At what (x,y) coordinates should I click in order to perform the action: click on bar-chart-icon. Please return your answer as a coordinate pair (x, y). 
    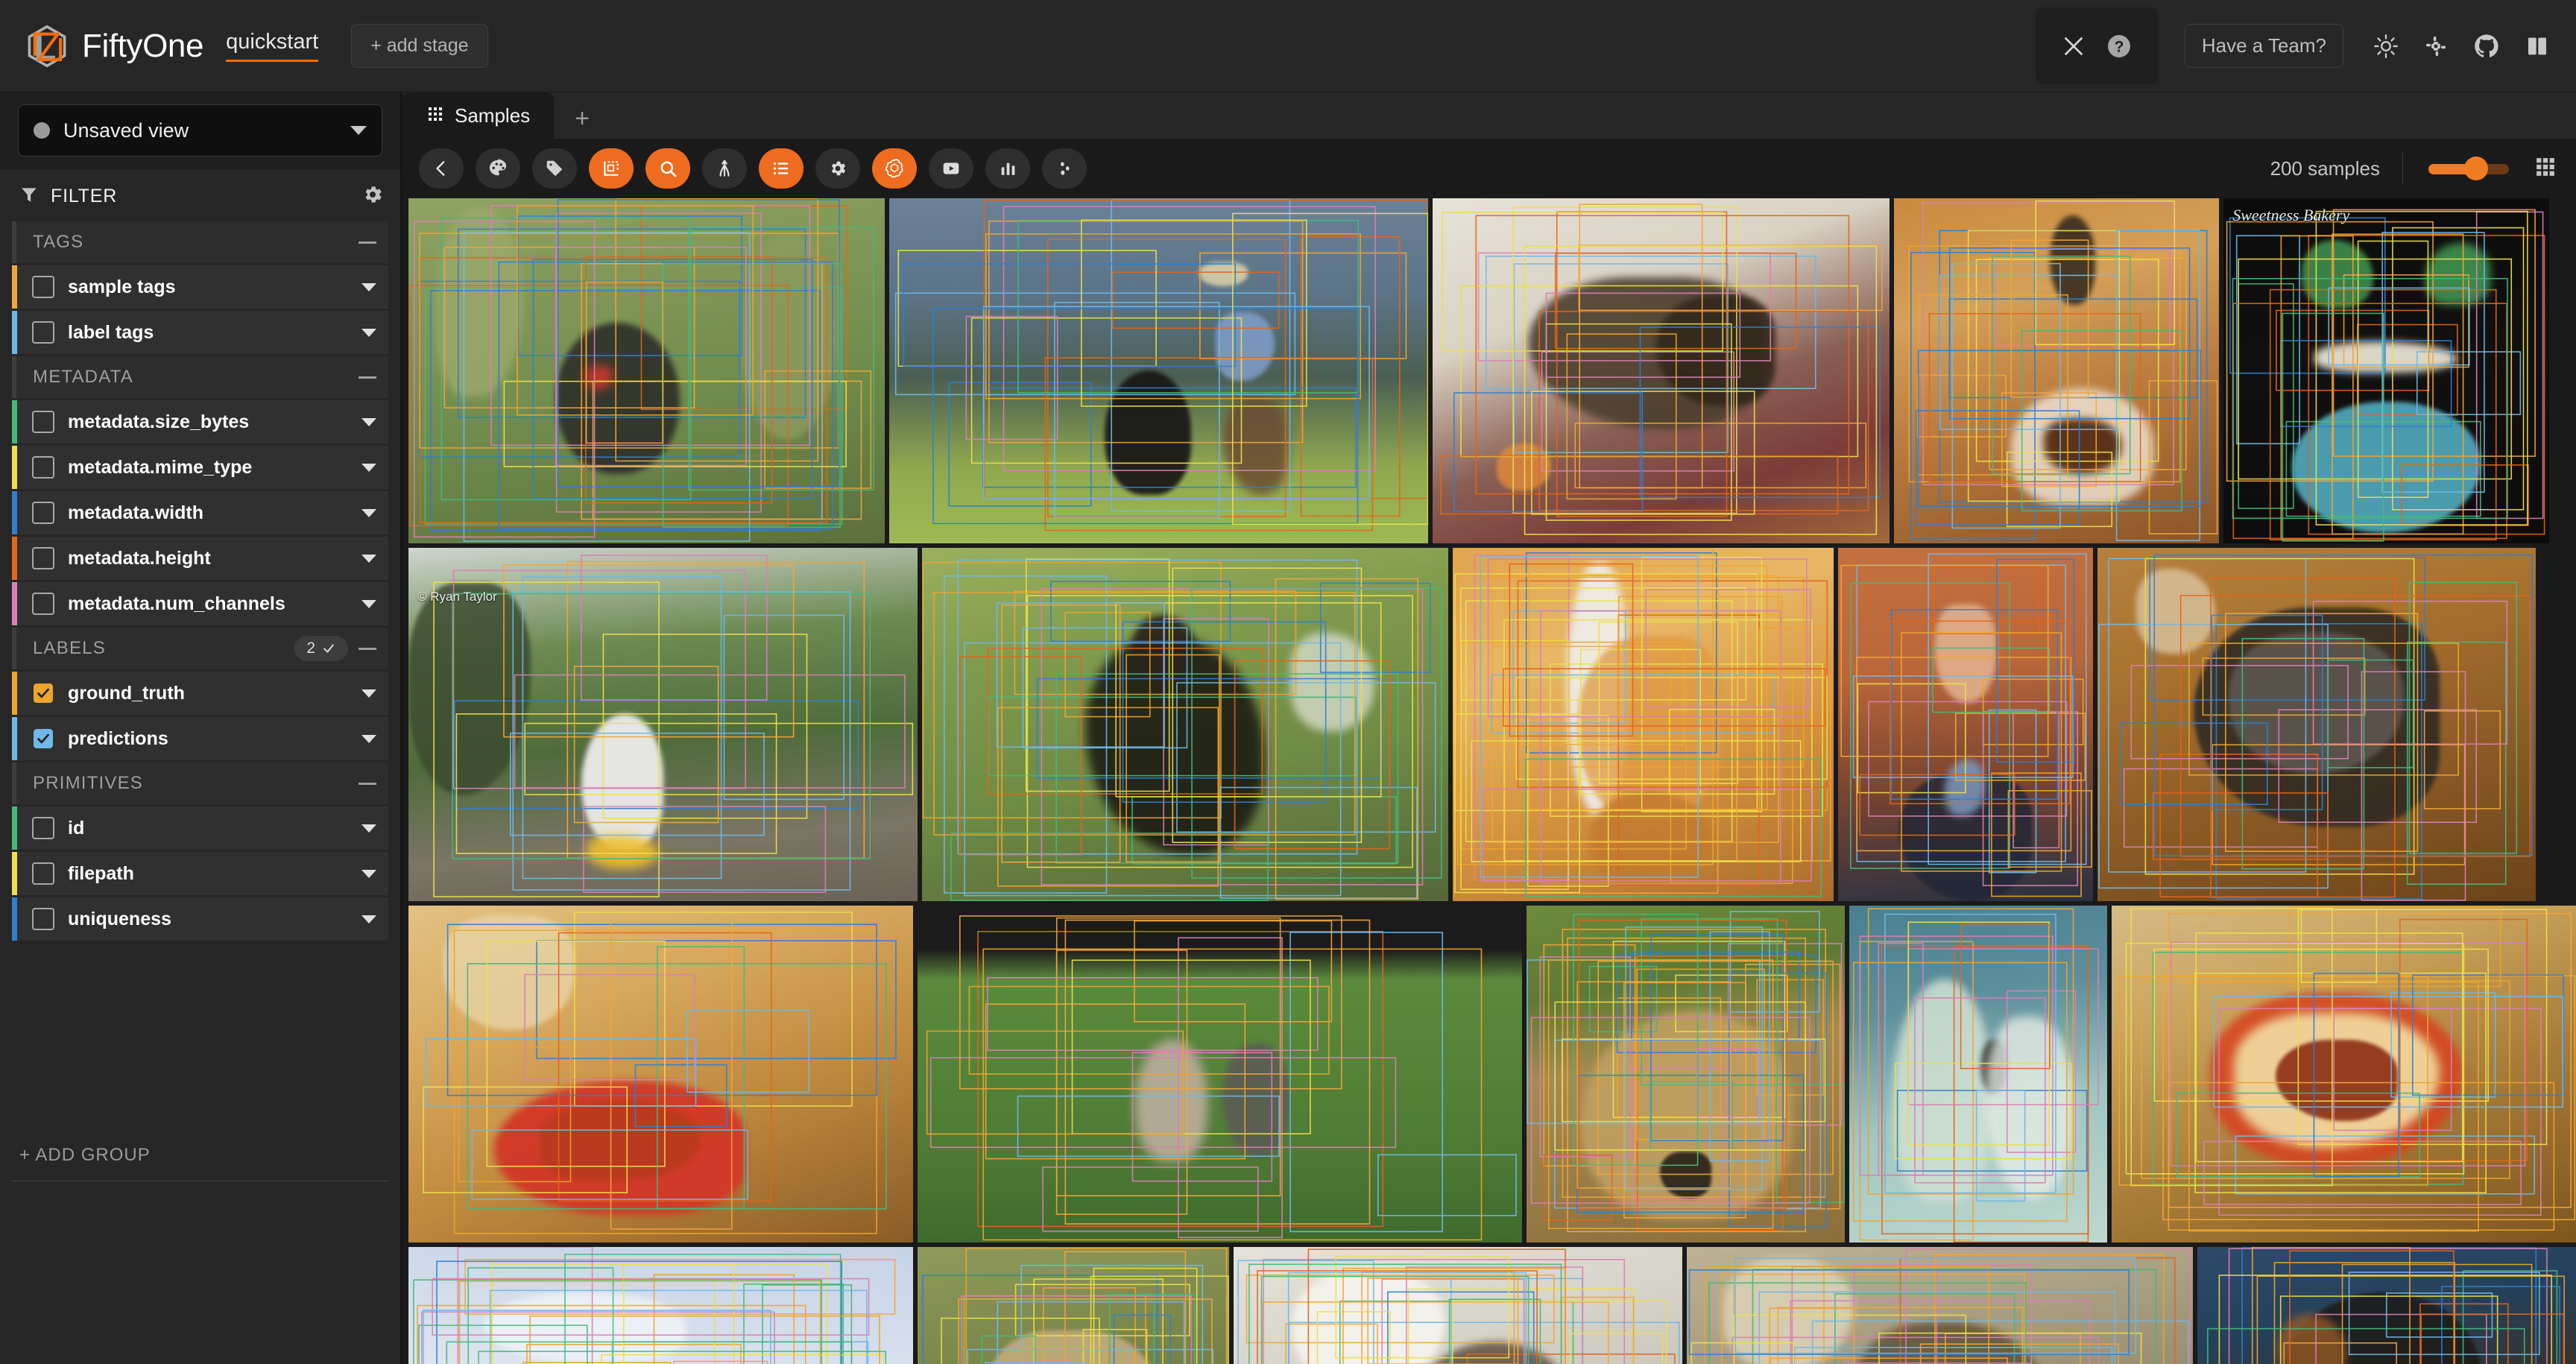
    Looking at the image, I should click on (1007, 168).